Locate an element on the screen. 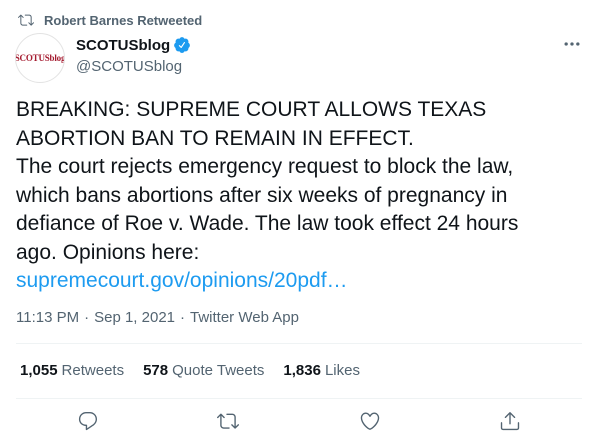  more-options-button is located at coordinates (572, 44).